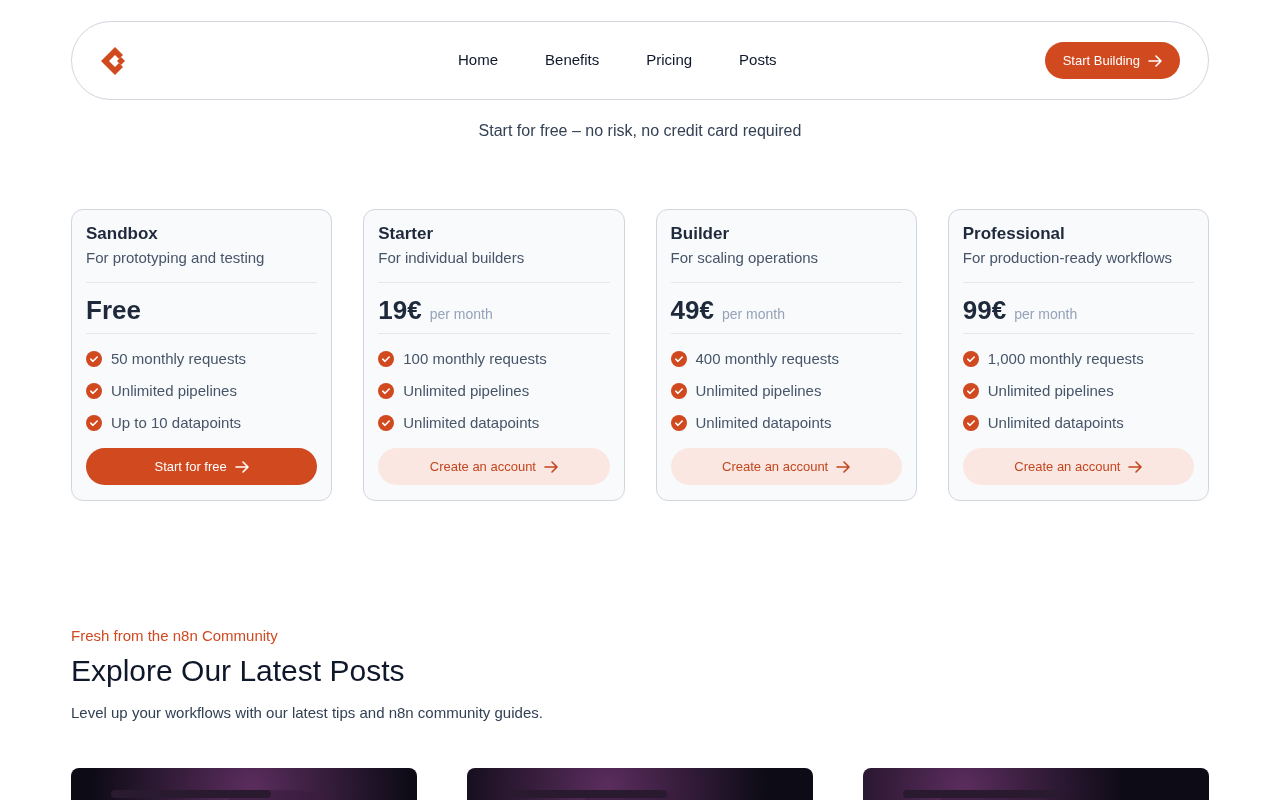 The width and height of the screenshot is (1280, 800). Describe the element at coordinates (202, 466) in the screenshot. I see `plan-button: Start for free` at that location.